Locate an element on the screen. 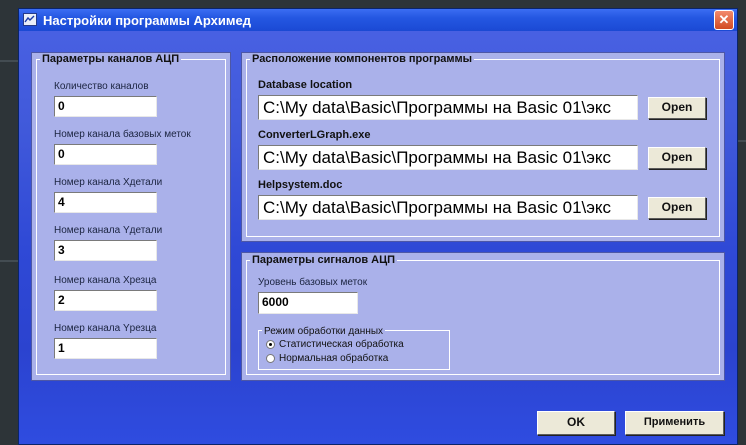 Image resolution: width=746 pixels, height=445 pixels. normal-processing-radio is located at coordinates (270, 358).